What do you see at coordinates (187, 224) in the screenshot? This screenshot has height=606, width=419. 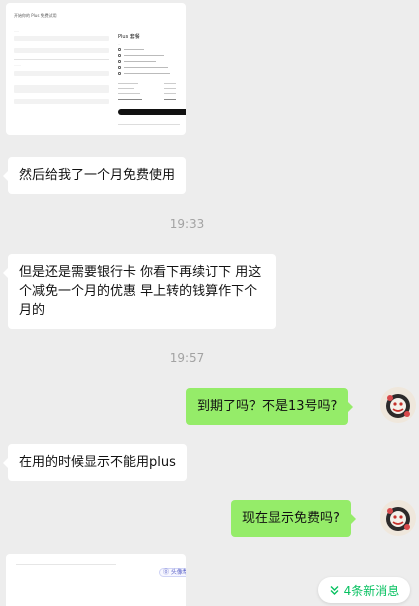 I see `timestamp: 19:33` at bounding box center [187, 224].